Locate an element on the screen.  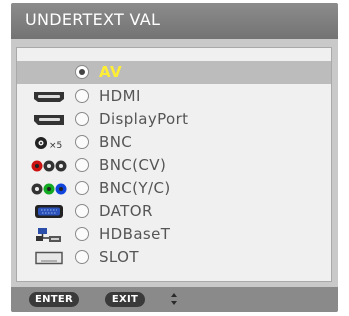
input-option-label: AV is located at coordinates (110, 72).